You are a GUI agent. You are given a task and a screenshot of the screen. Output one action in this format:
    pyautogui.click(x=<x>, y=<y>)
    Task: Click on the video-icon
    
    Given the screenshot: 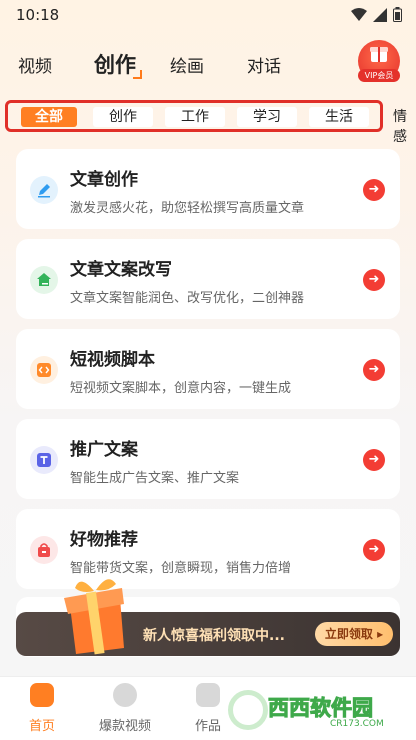 What is the action you would take?
    pyautogui.click(x=125, y=695)
    